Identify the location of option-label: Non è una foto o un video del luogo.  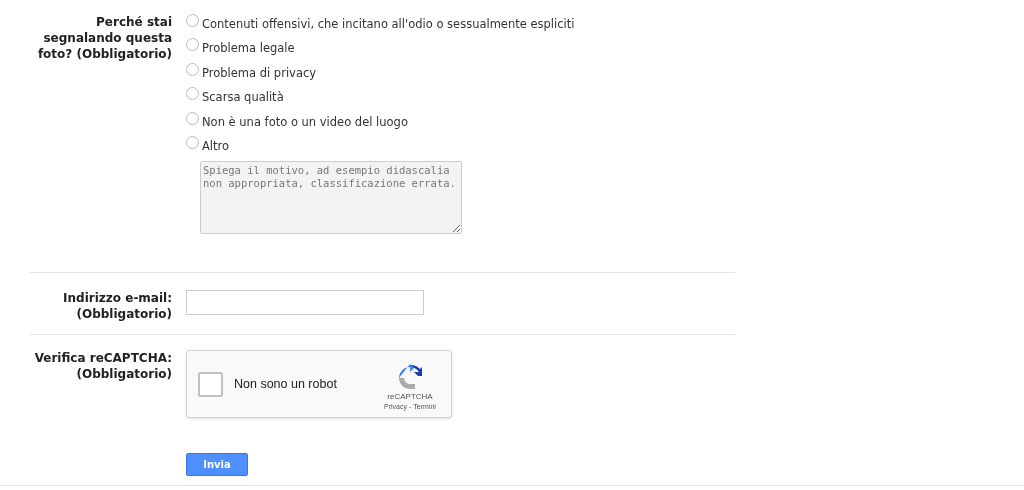
(305, 121).